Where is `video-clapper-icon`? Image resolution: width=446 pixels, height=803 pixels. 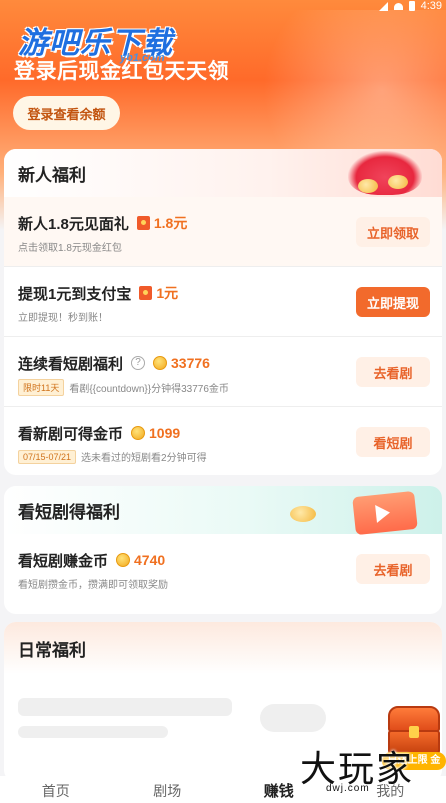 video-clapper-icon is located at coordinates (385, 513).